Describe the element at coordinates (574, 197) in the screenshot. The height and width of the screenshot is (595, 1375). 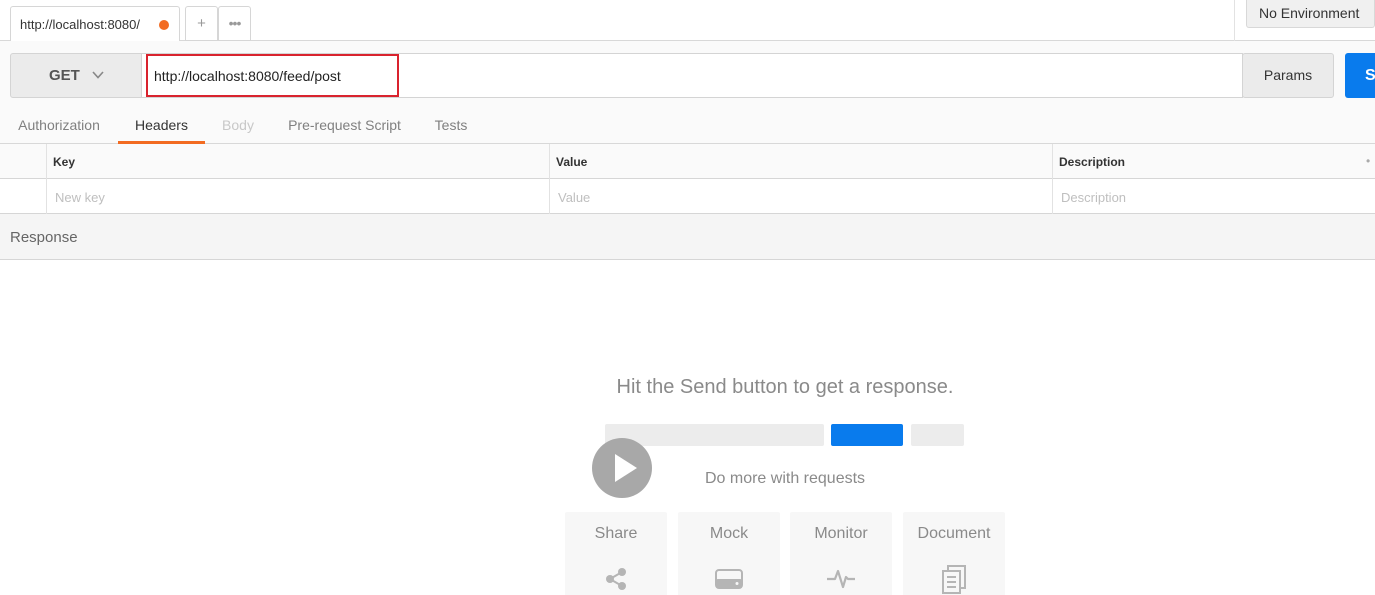
I see `new-value-input: Value` at that location.